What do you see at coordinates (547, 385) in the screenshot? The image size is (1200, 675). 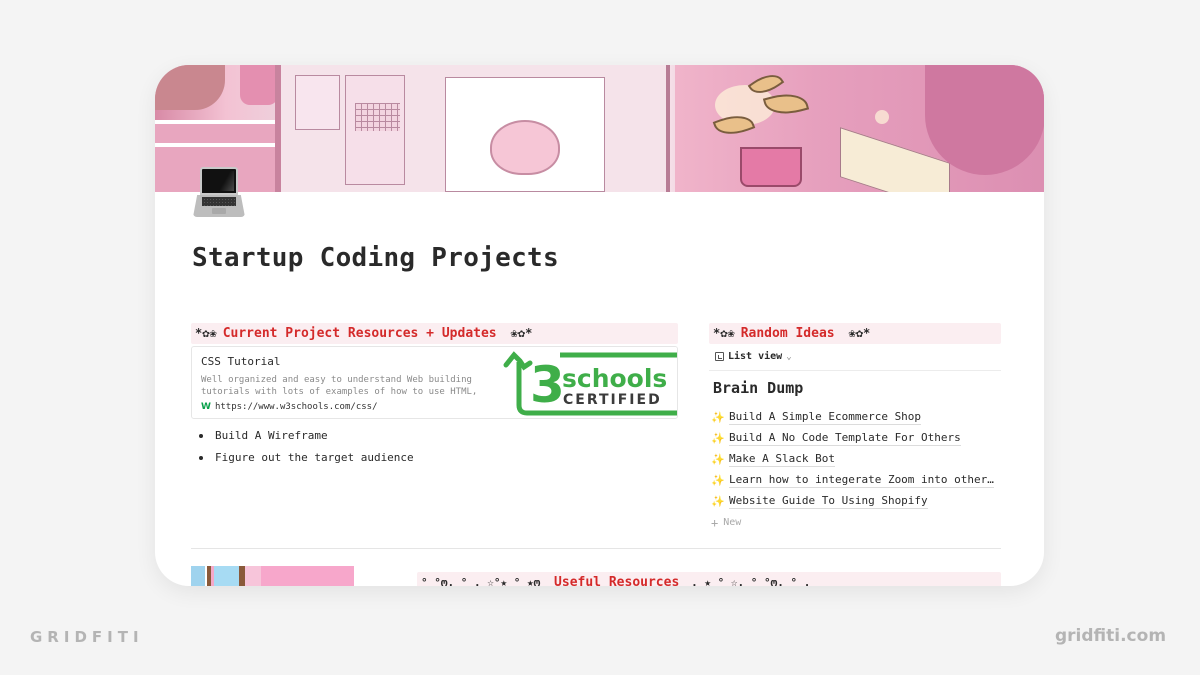 I see `logo-three: 3` at bounding box center [547, 385].